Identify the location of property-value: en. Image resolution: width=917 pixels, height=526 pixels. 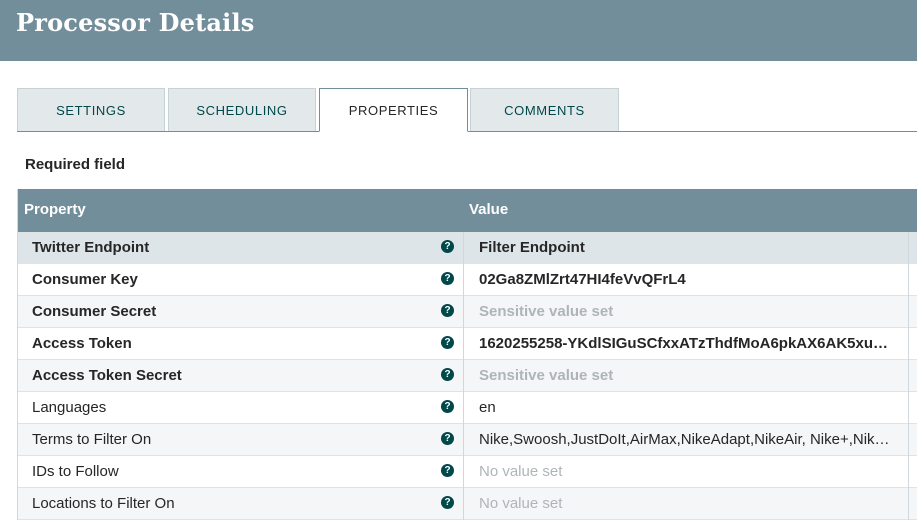
(695, 408).